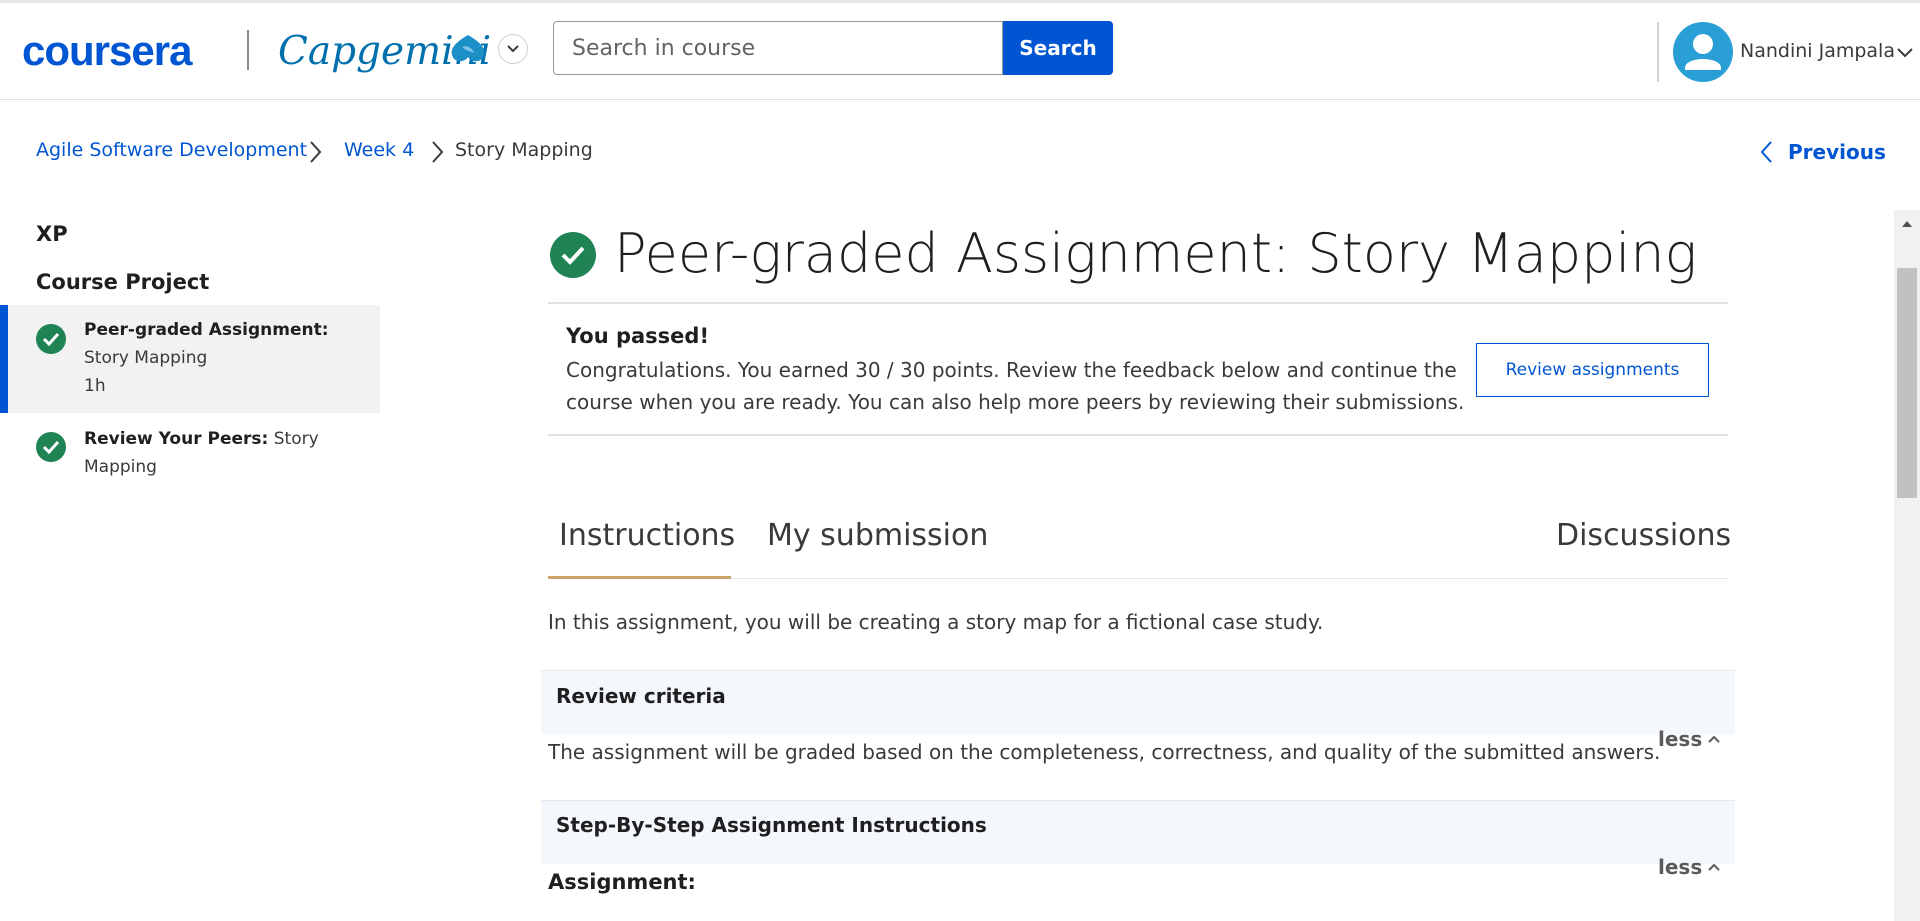 The image size is (1920, 921). Describe the element at coordinates (771, 825) in the screenshot. I see `section-title: Step-By-Step Assignment Instructions` at that location.